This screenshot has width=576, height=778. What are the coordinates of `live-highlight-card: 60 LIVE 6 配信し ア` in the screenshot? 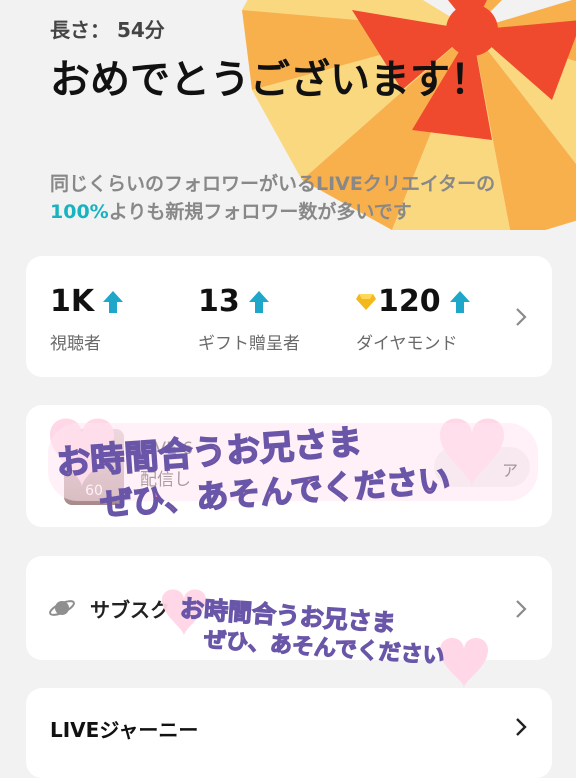 It's located at (289, 466).